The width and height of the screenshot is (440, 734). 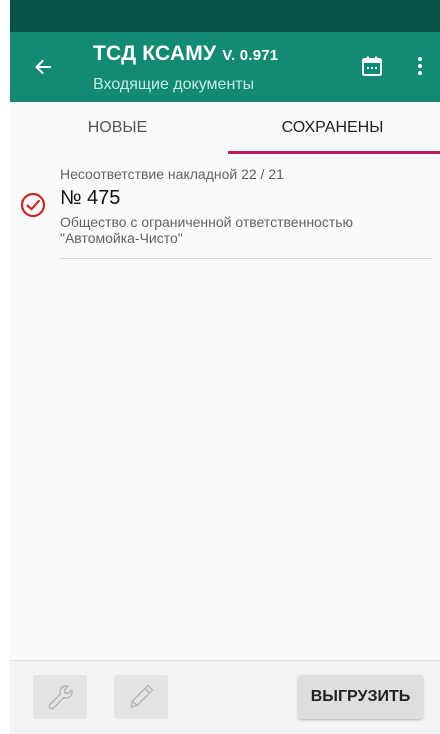 What do you see at coordinates (225, 67) in the screenshot?
I see `app-bar: ТСД КСАМУ V. 0.971 Входящие документы` at bounding box center [225, 67].